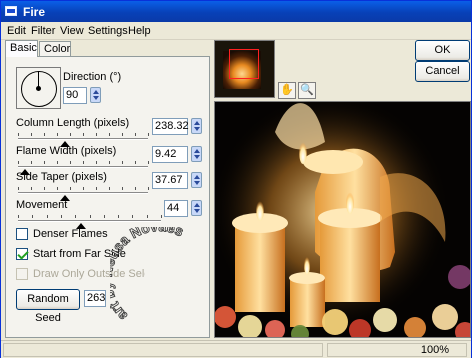  I want to click on movement-label: Movement, so click(42, 205).